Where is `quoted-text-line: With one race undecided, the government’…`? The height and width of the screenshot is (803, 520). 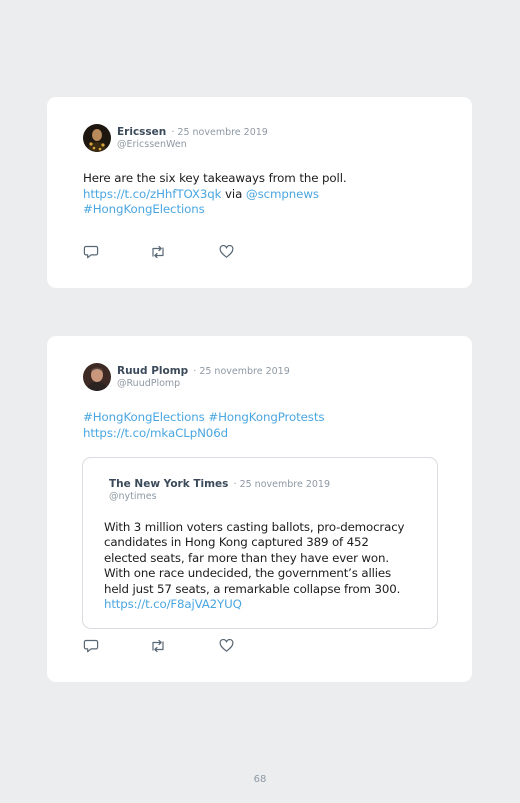
quoted-text-line: With one race undecided, the government’… is located at coordinates (247, 573).